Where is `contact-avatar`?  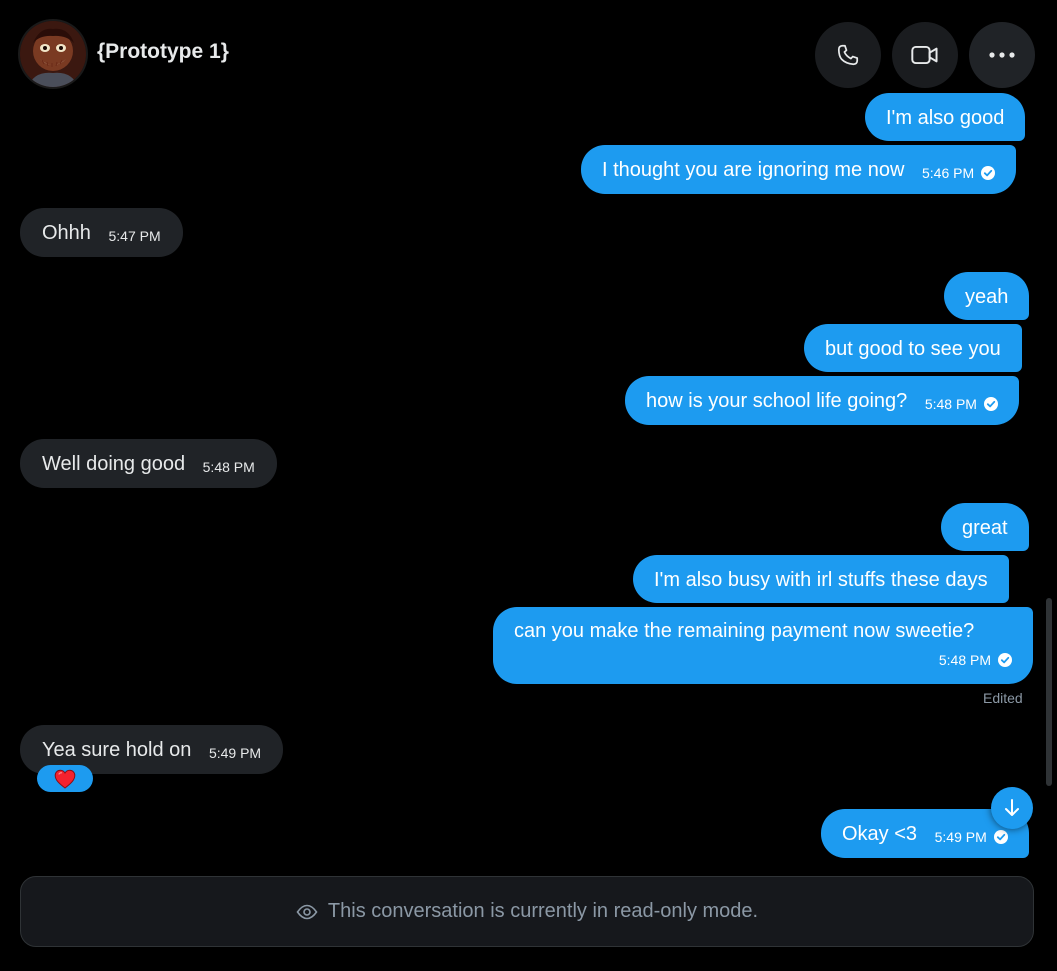 contact-avatar is located at coordinates (53, 54).